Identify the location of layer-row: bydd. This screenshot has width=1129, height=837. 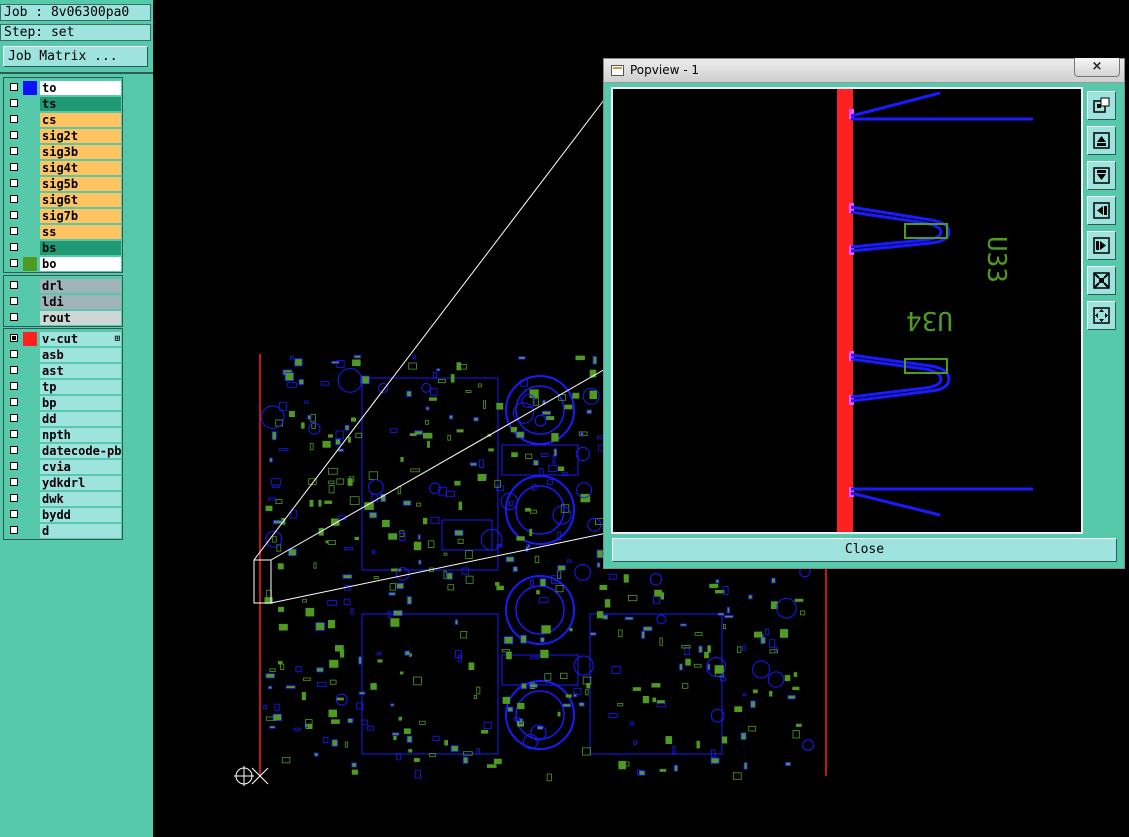
(63, 515).